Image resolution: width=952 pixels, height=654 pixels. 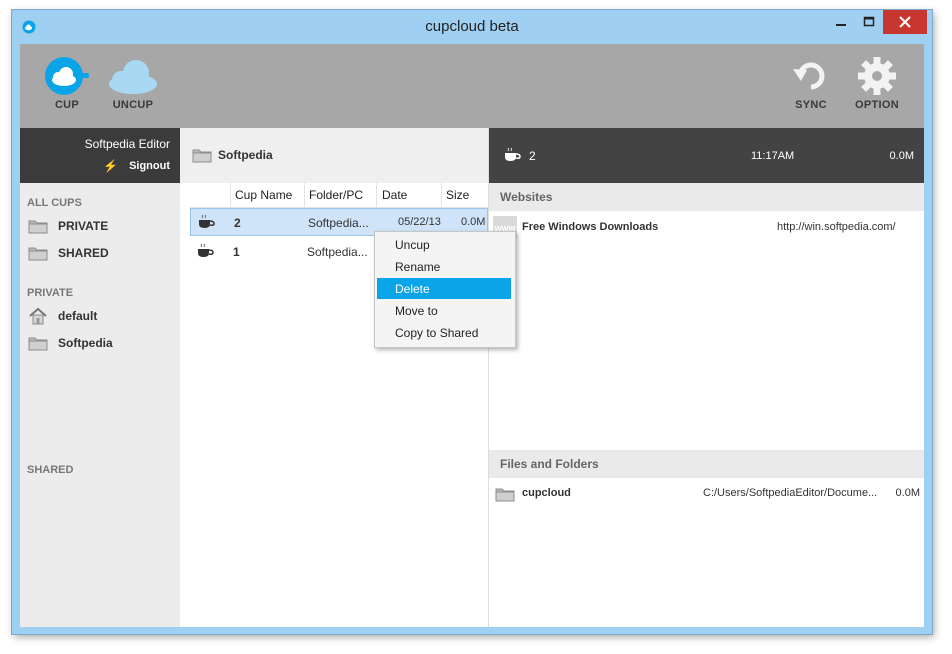 I want to click on sidebar-item-label: SHARED, so click(x=83, y=253).